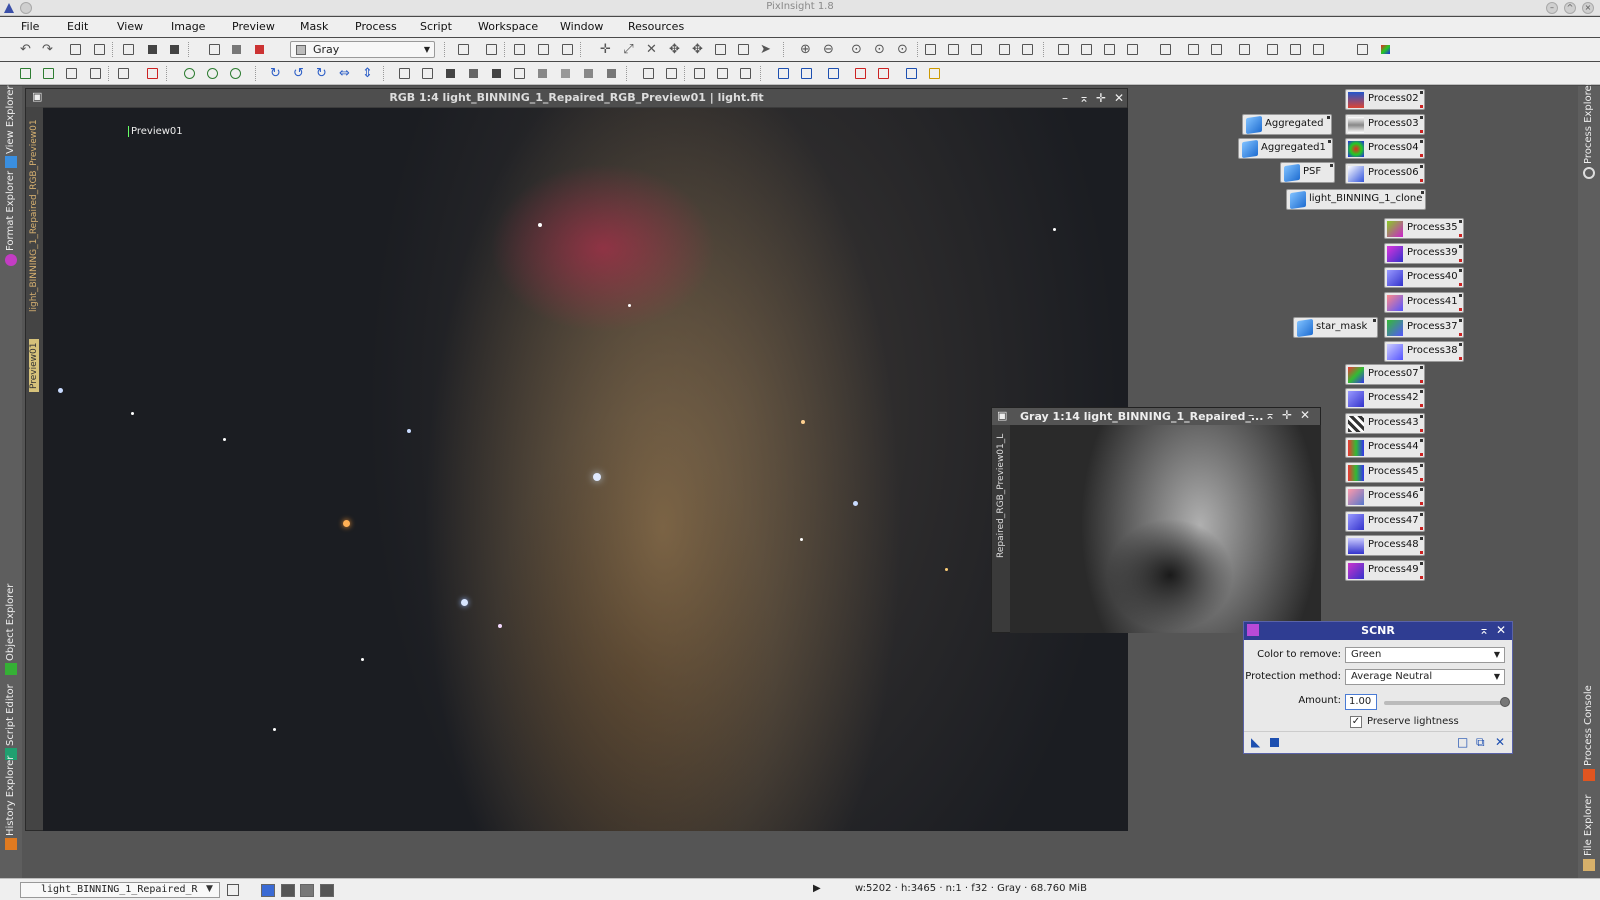  Describe the element at coordinates (362, 49) in the screenshot. I see `channel-select: Gray ▼` at that location.